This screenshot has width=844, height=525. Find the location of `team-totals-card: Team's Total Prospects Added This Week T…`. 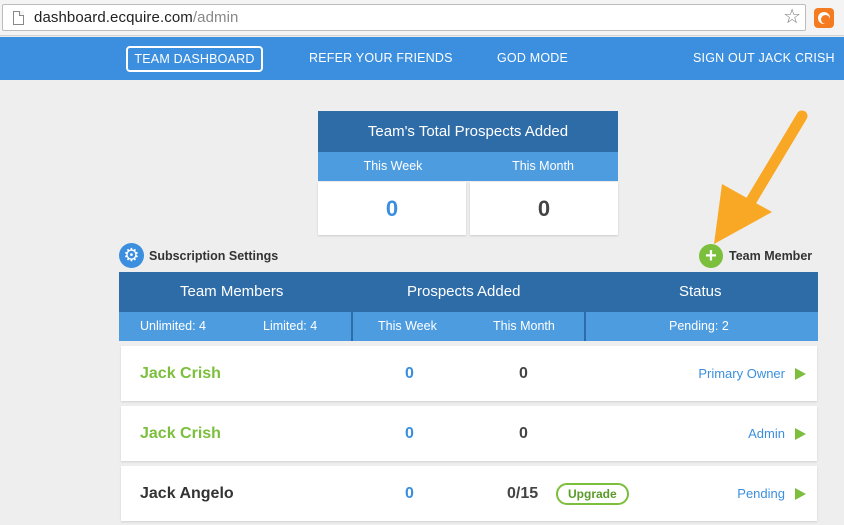

team-totals-card: Team's Total Prospects Added This Week T… is located at coordinates (468, 173).